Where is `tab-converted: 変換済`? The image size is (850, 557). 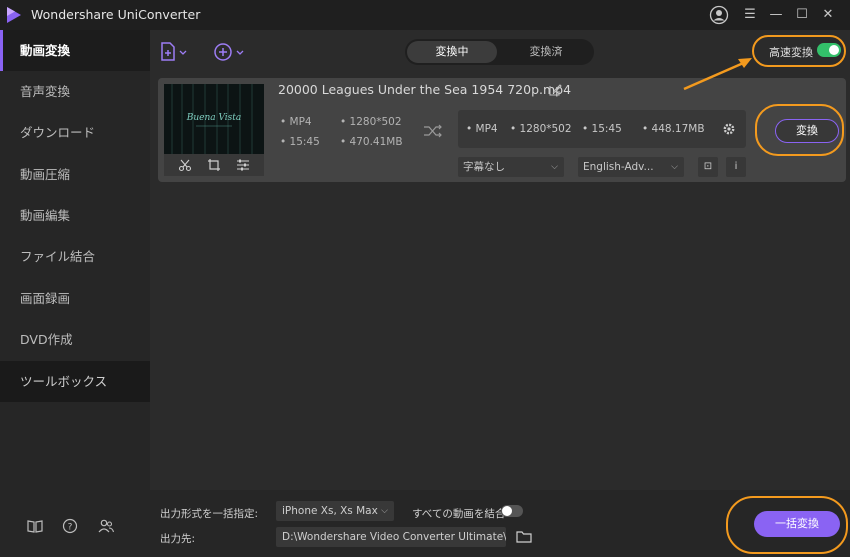 tab-converted: 変換済 is located at coordinates (546, 52).